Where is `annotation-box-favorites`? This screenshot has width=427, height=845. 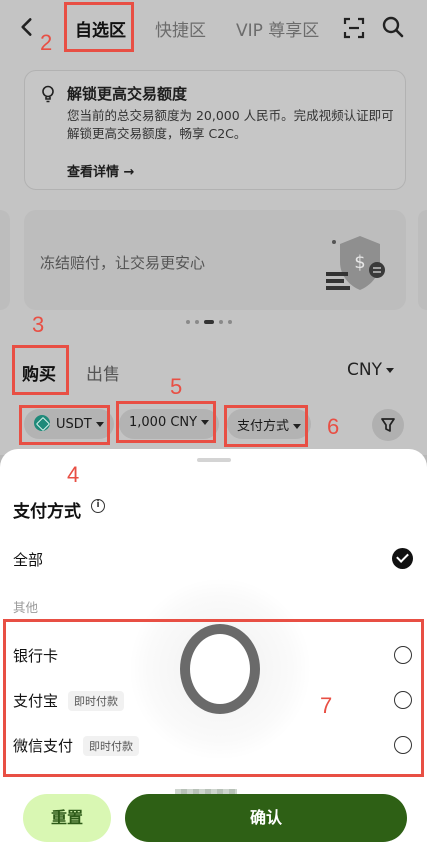
annotation-box-favorites is located at coordinates (99, 27).